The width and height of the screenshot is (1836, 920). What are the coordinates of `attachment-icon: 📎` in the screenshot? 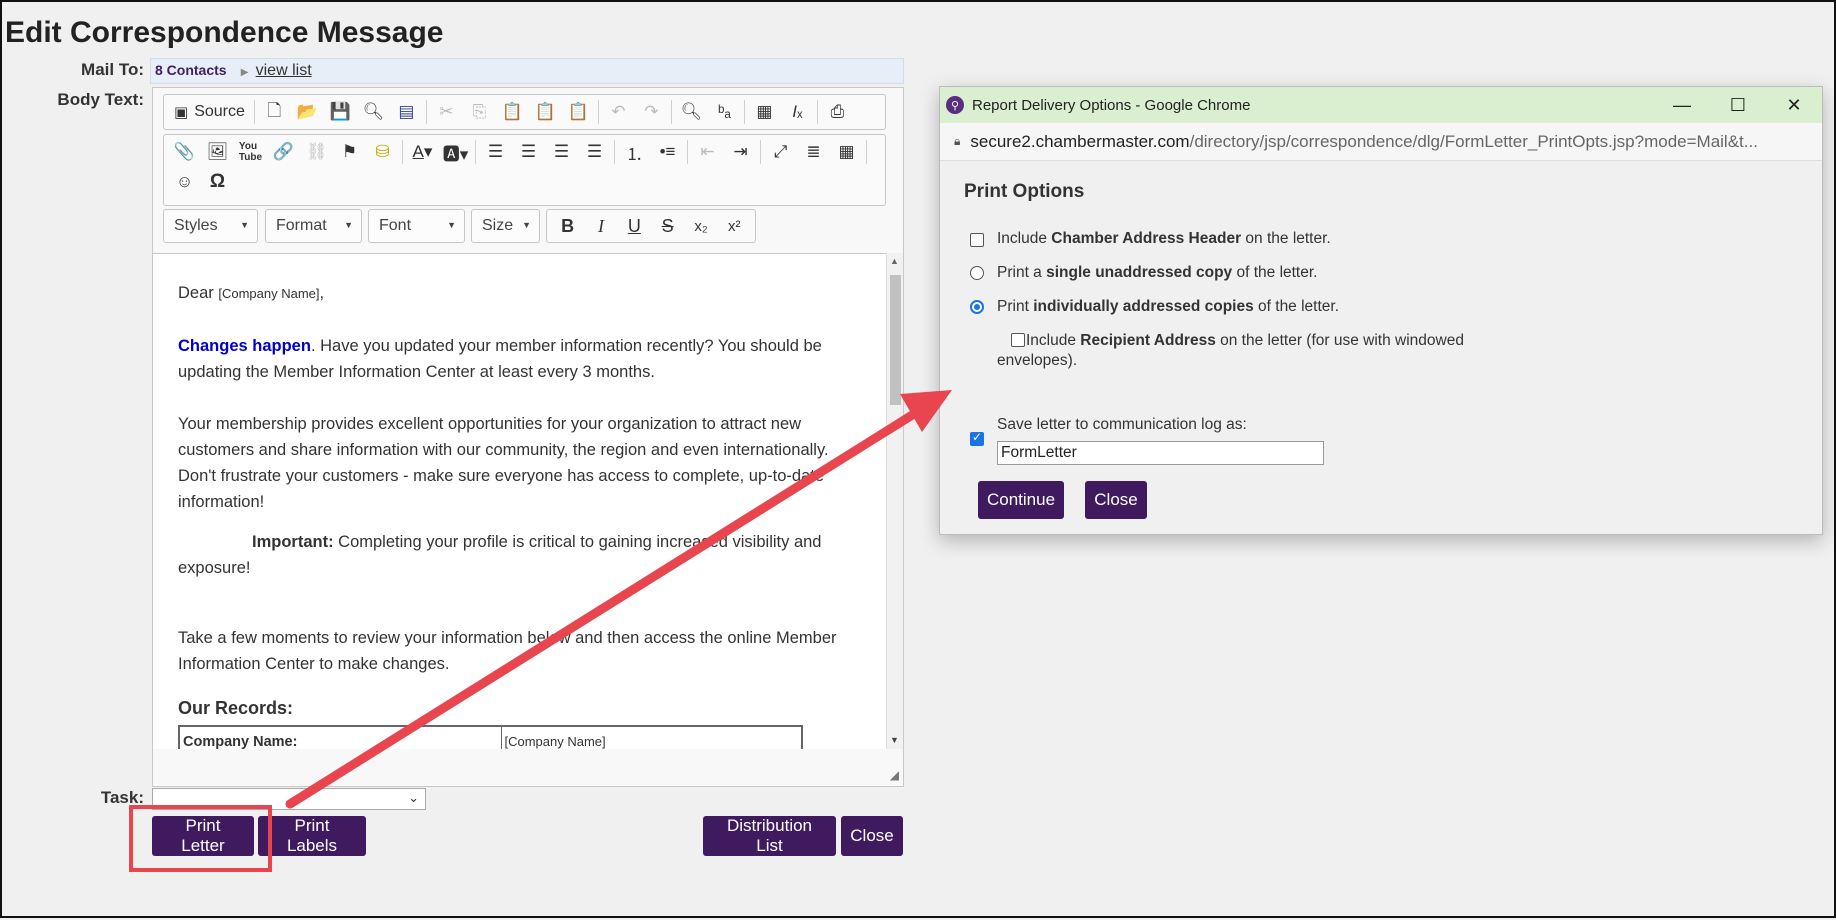 It's located at (184, 152).